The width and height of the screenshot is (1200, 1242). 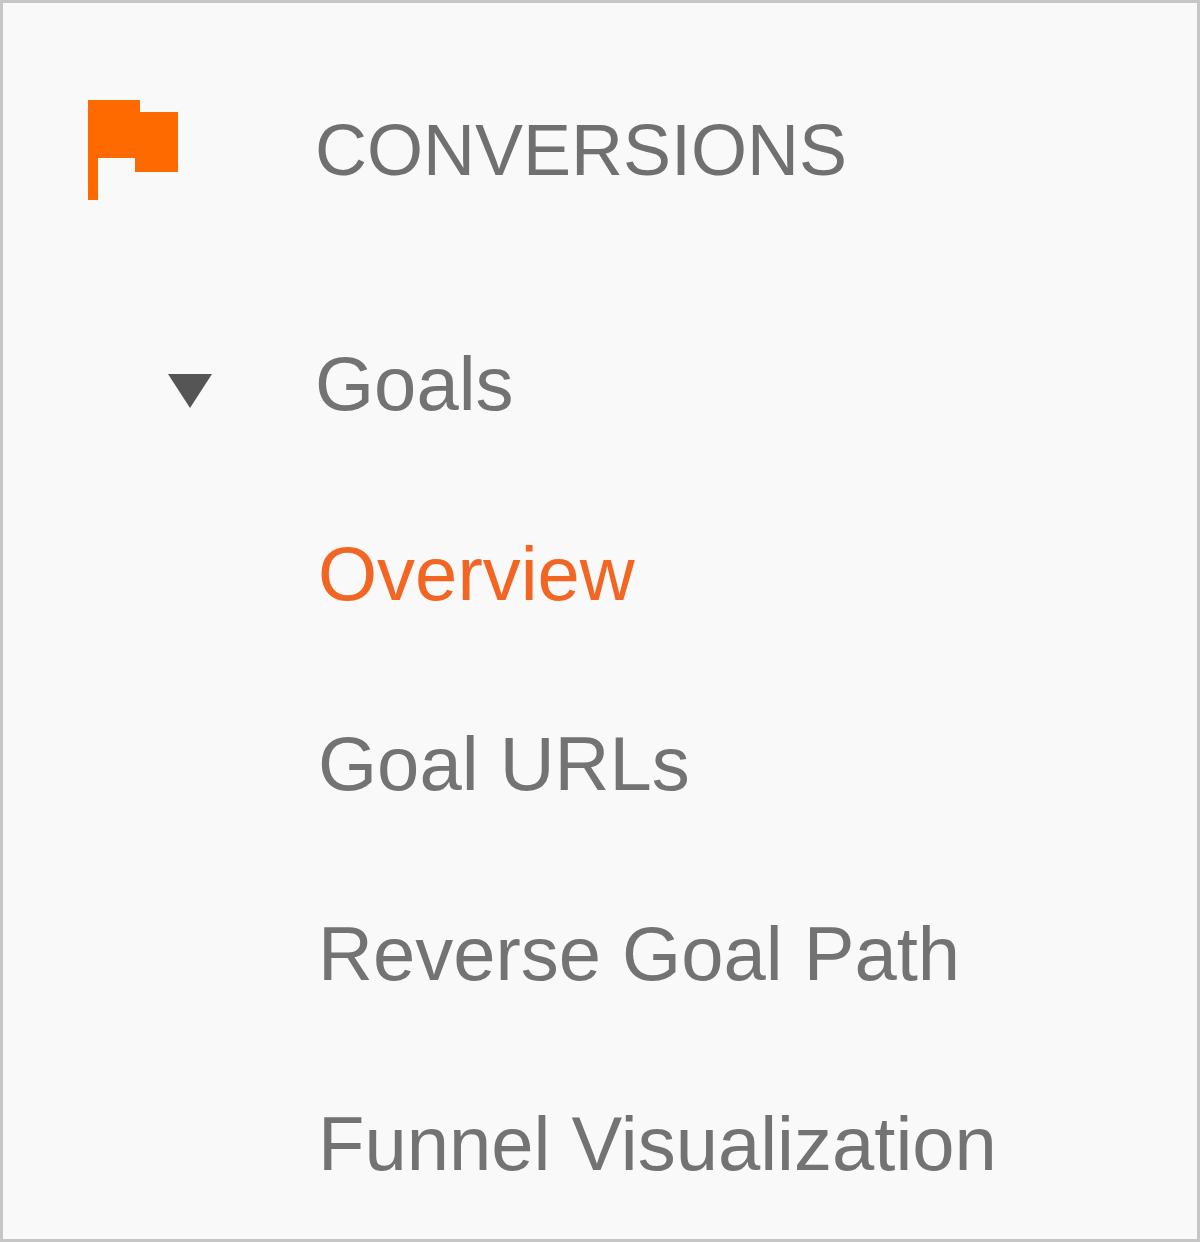 I want to click on nav-link: Funnel Visualization, so click(x=657, y=1144).